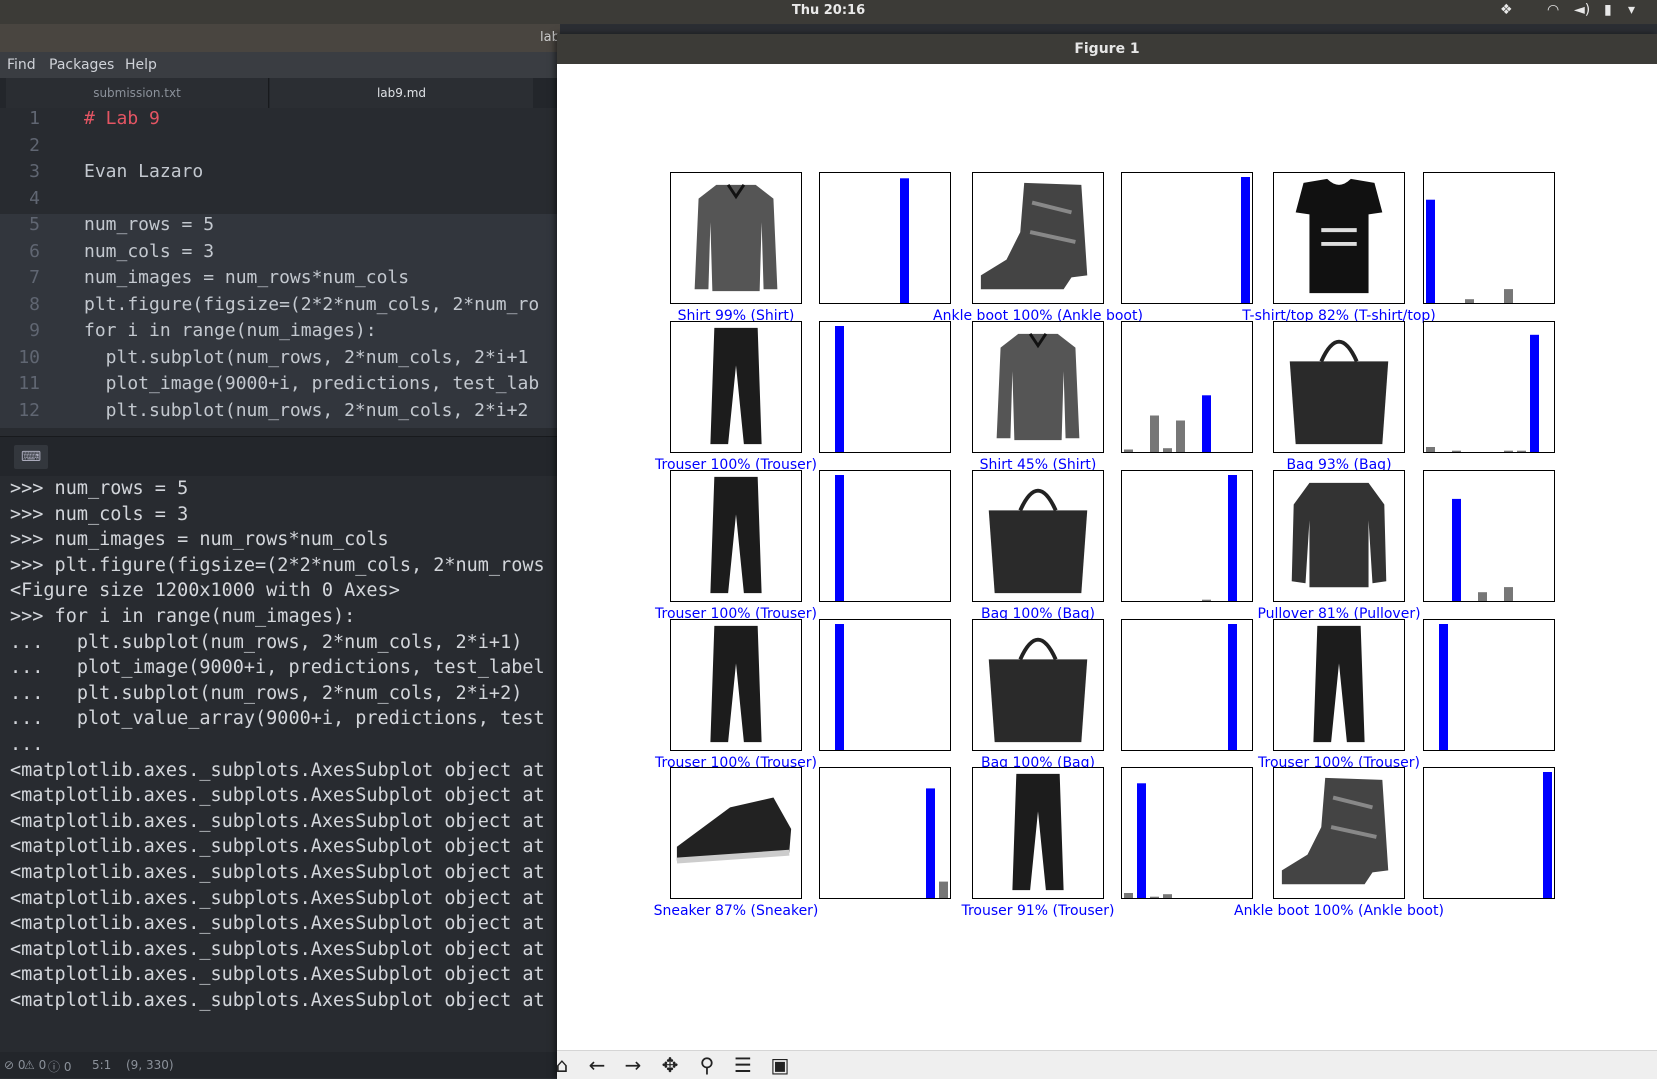 This screenshot has width=1657, height=1079. I want to click on line-number: 7, so click(34, 277).